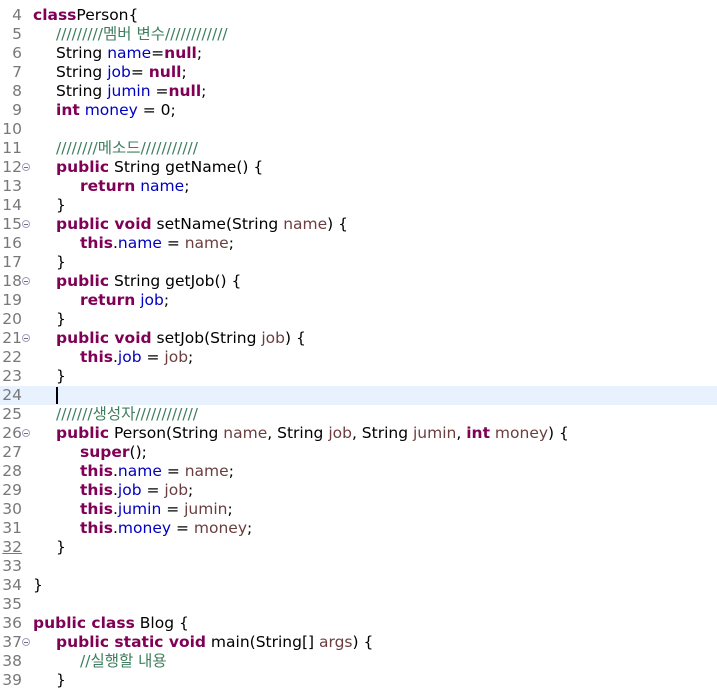 This screenshot has height=692, width=717. Describe the element at coordinates (358, 243) in the screenshot. I see `code-line: 16 this.name = name;` at that location.